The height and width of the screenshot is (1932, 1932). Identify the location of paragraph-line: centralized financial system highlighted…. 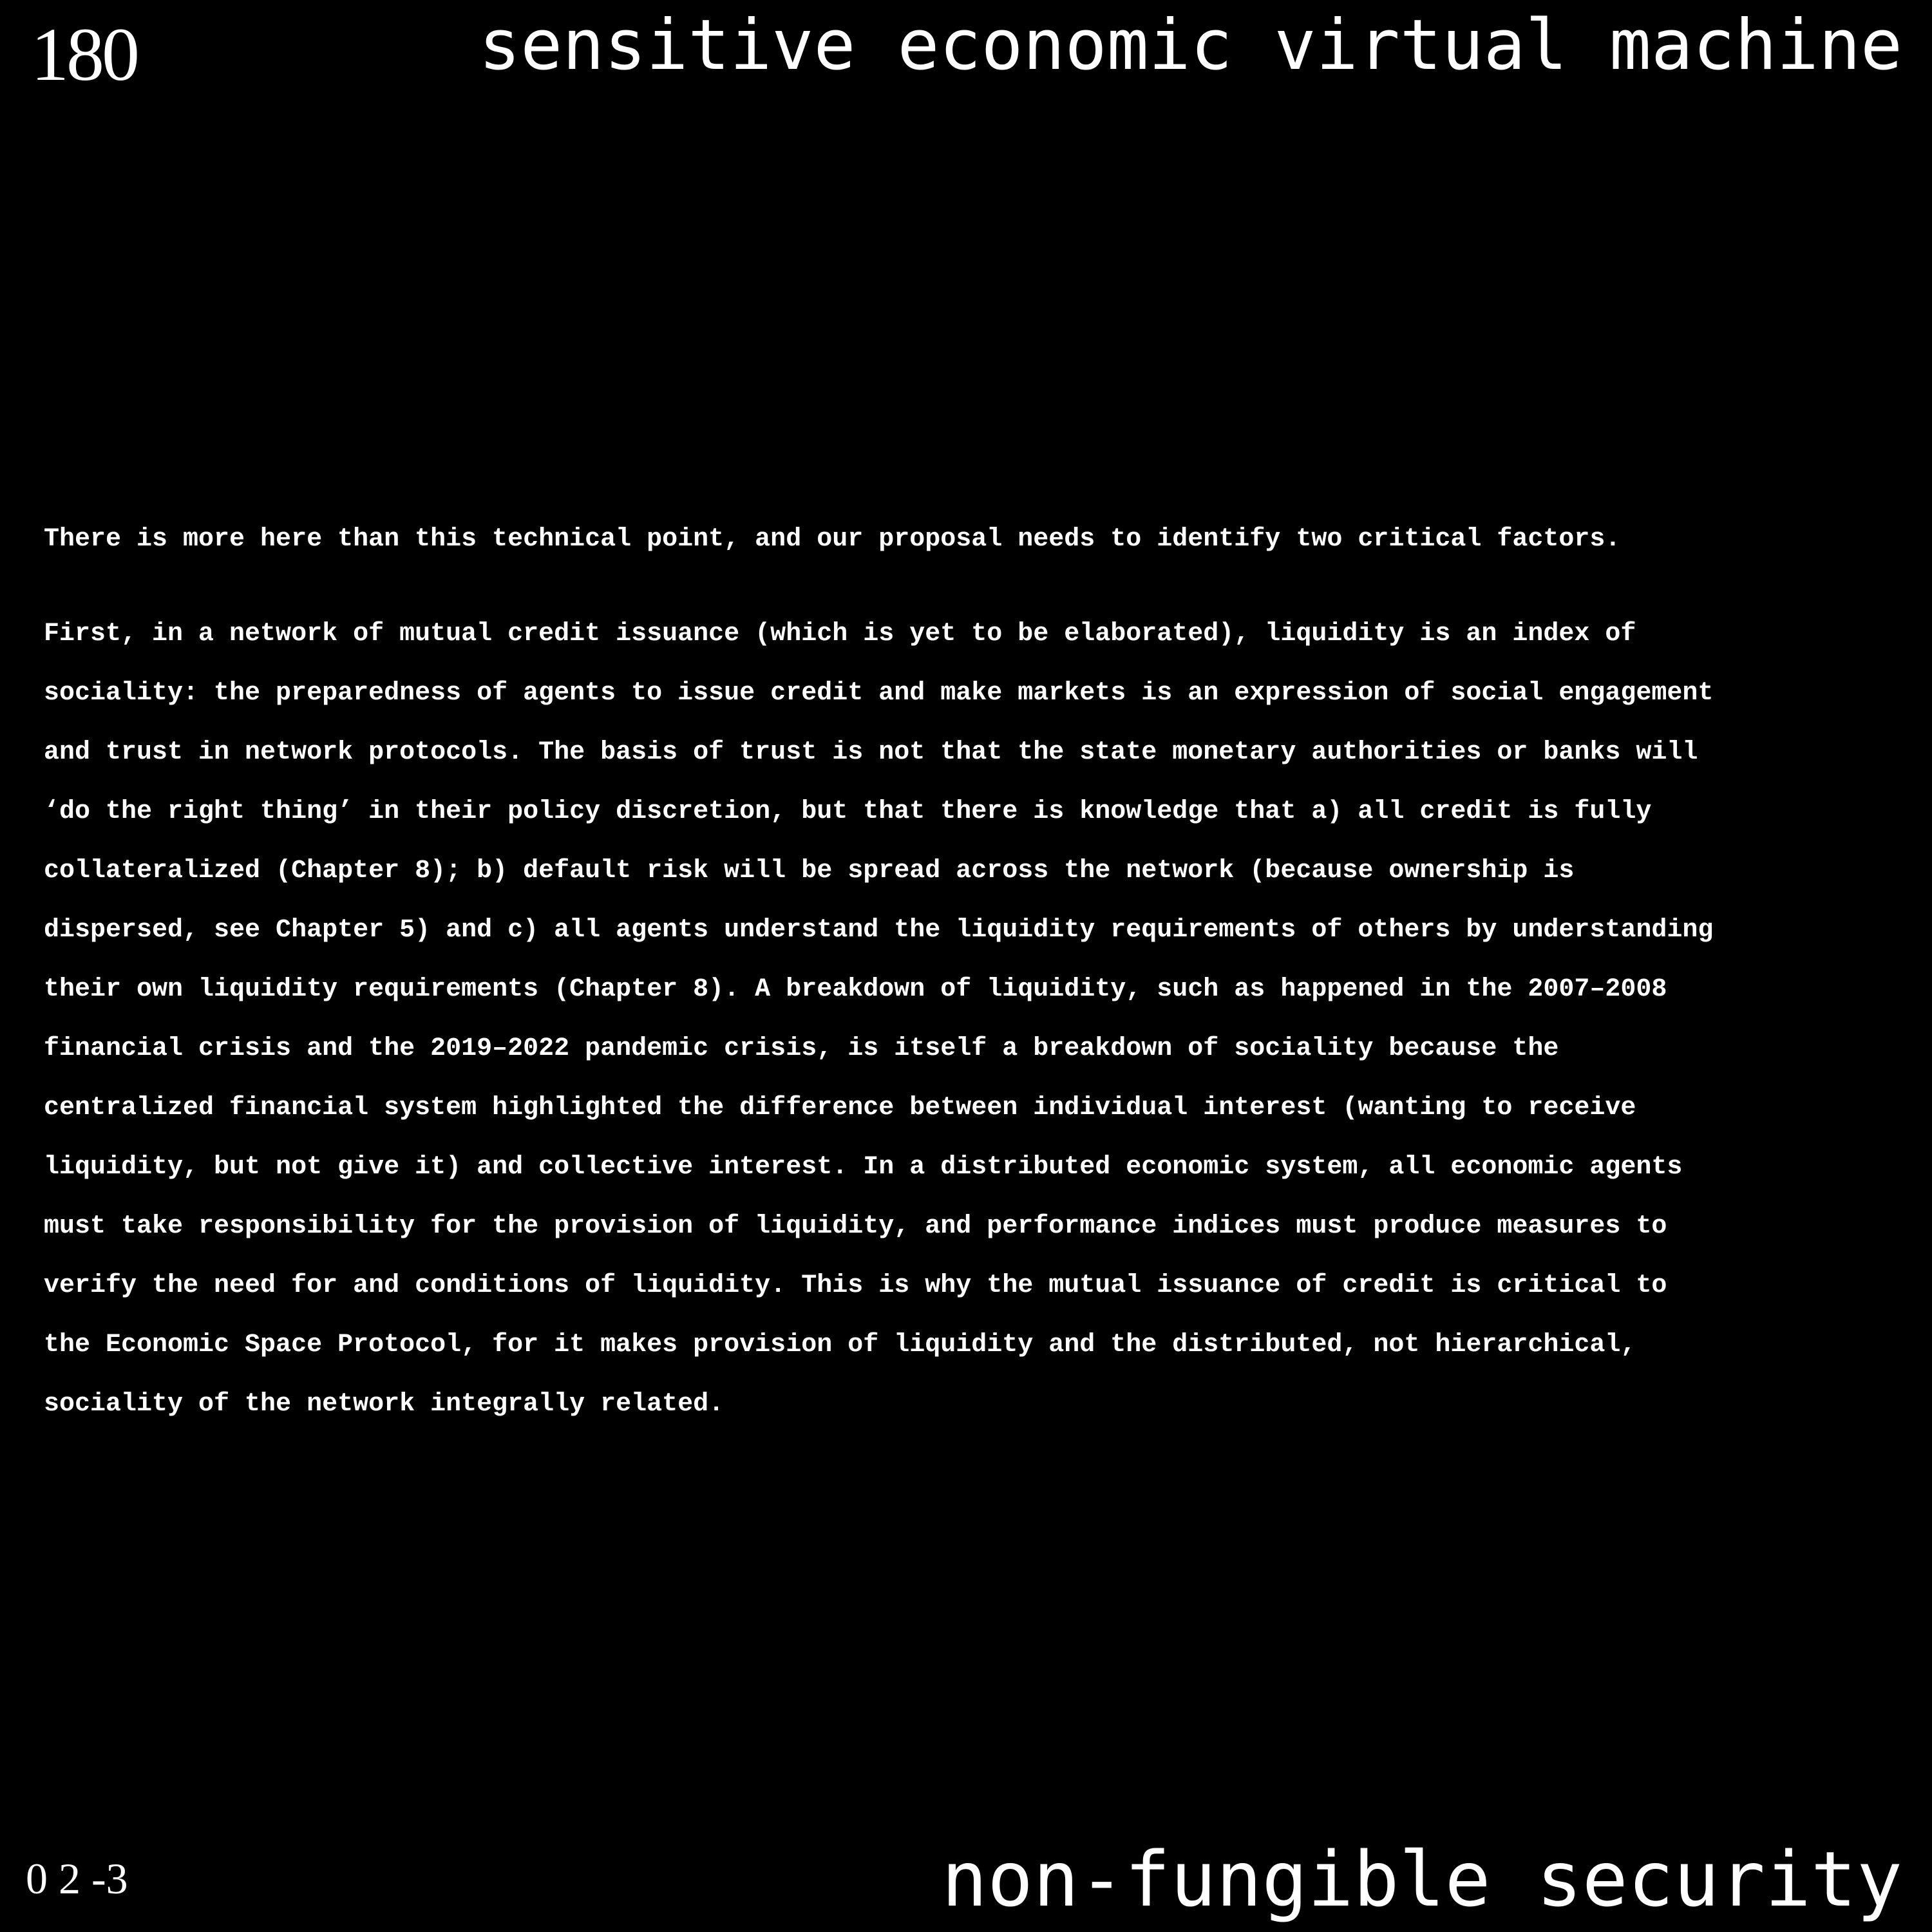
(840, 1108).